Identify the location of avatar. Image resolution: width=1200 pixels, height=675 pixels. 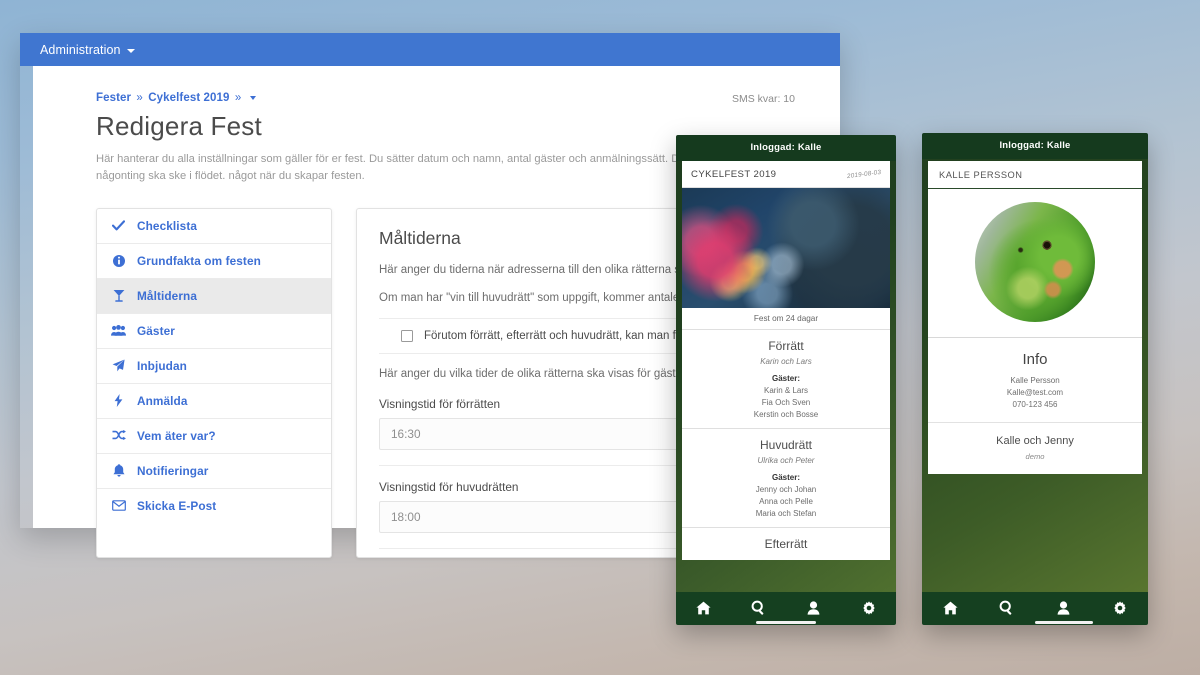
(1035, 262).